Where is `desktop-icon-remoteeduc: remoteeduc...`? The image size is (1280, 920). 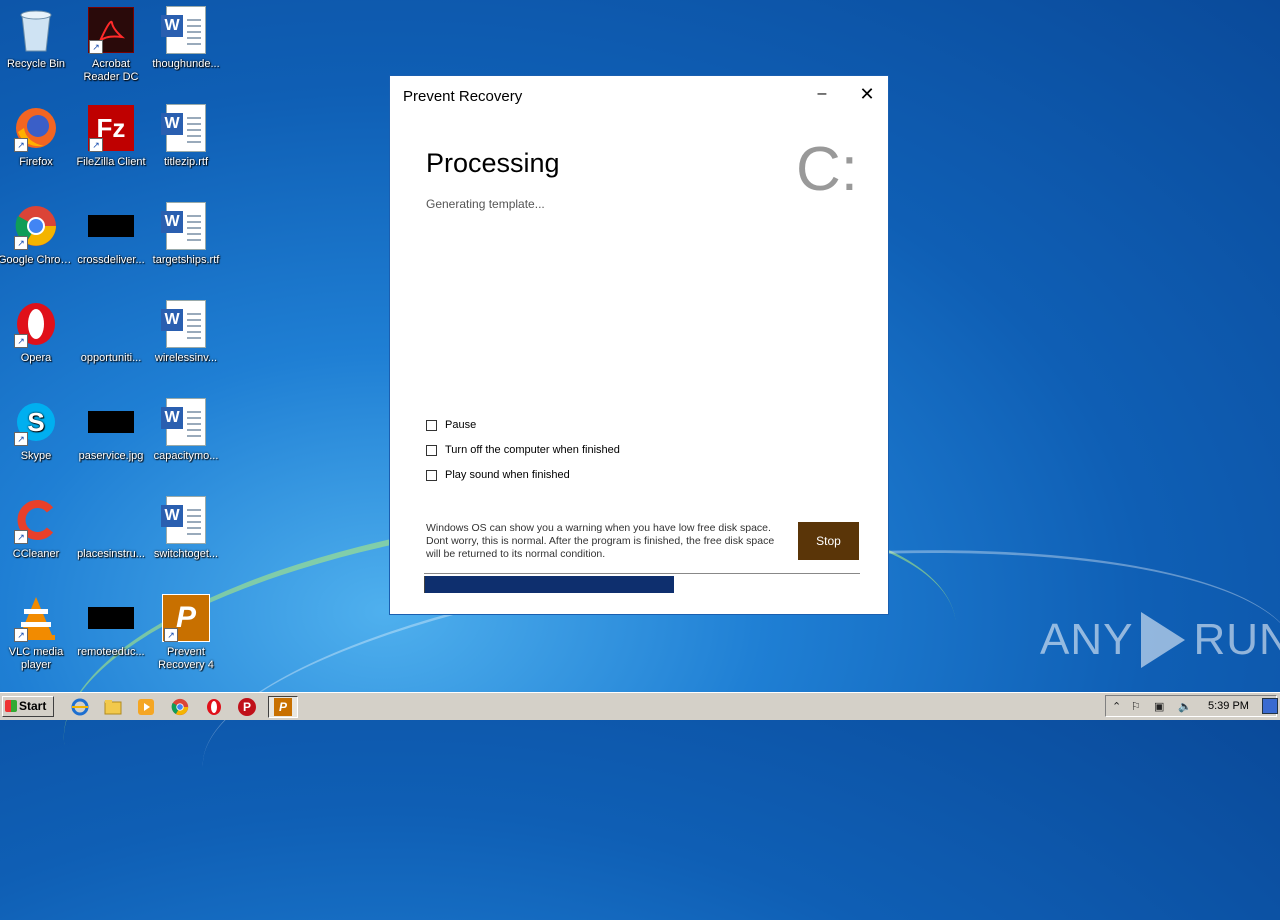
desktop-icon-remoteeduc: remoteeduc... is located at coordinates (111, 626).